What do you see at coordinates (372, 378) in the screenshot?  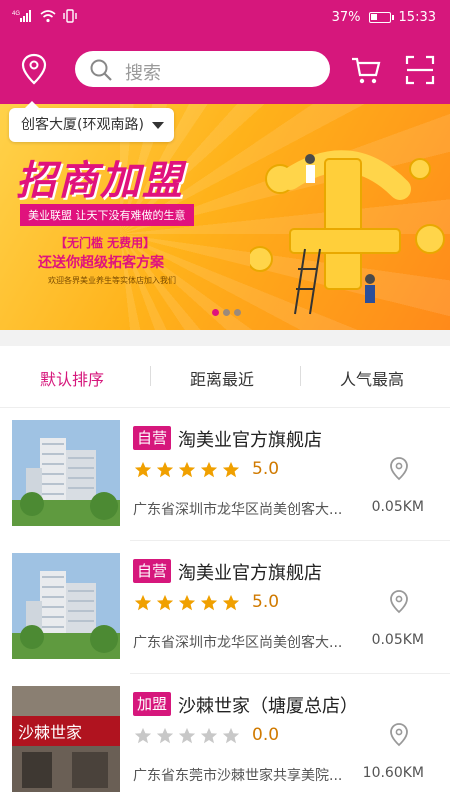 I see `tab-most-popular: 人气最高` at bounding box center [372, 378].